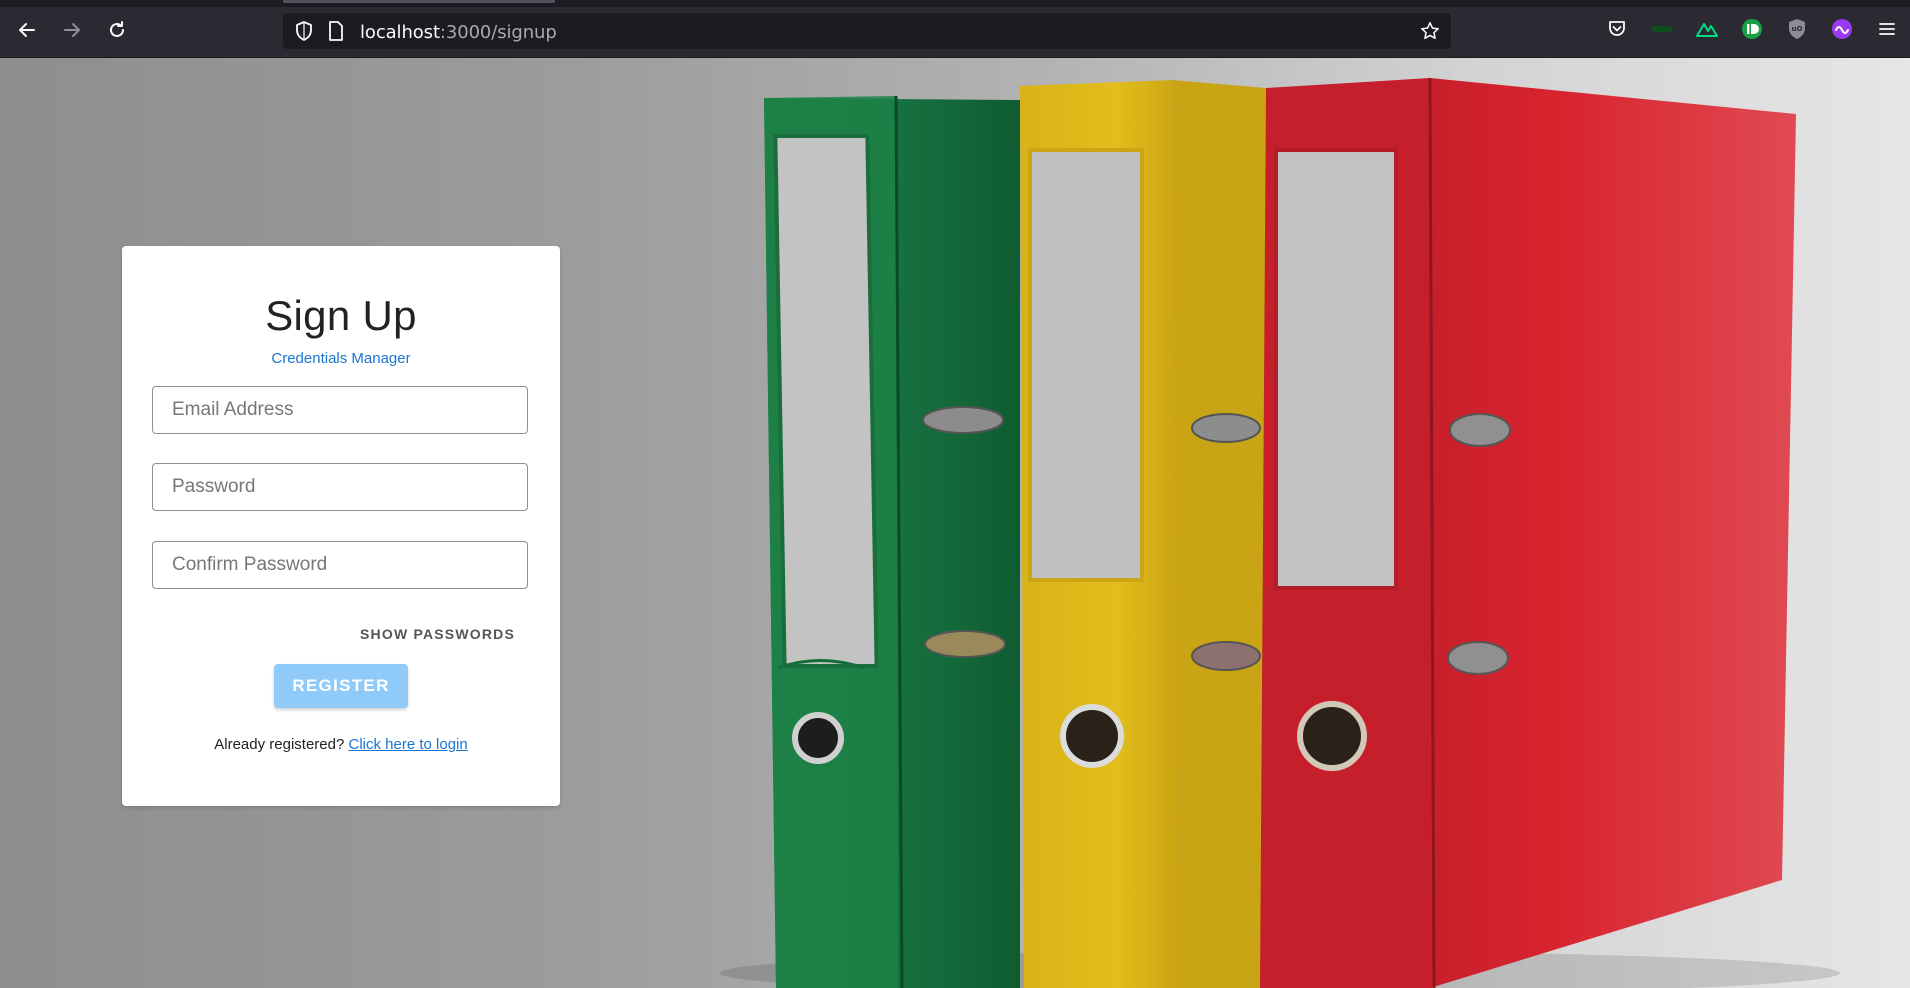  Describe the element at coordinates (304, 31) in the screenshot. I see `shield-icon` at that location.